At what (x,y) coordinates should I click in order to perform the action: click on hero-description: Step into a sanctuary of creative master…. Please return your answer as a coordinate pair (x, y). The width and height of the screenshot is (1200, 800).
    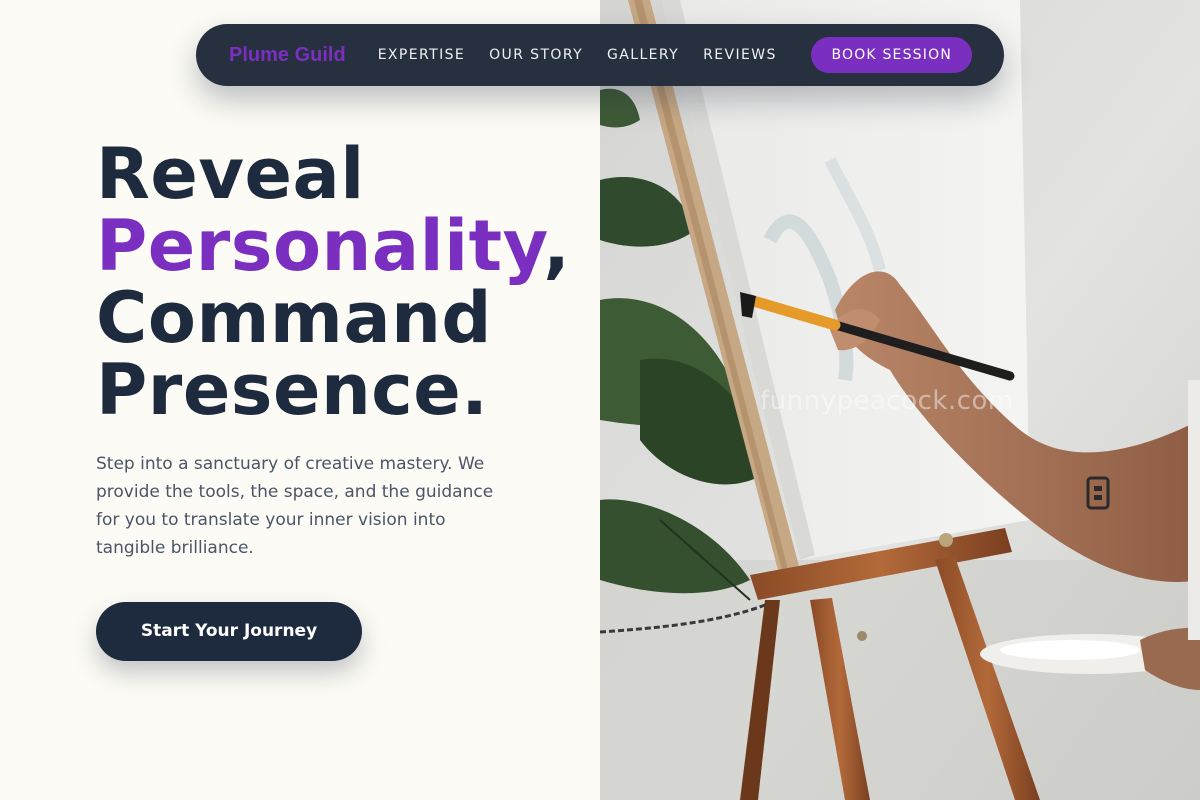
    Looking at the image, I should click on (295, 506).